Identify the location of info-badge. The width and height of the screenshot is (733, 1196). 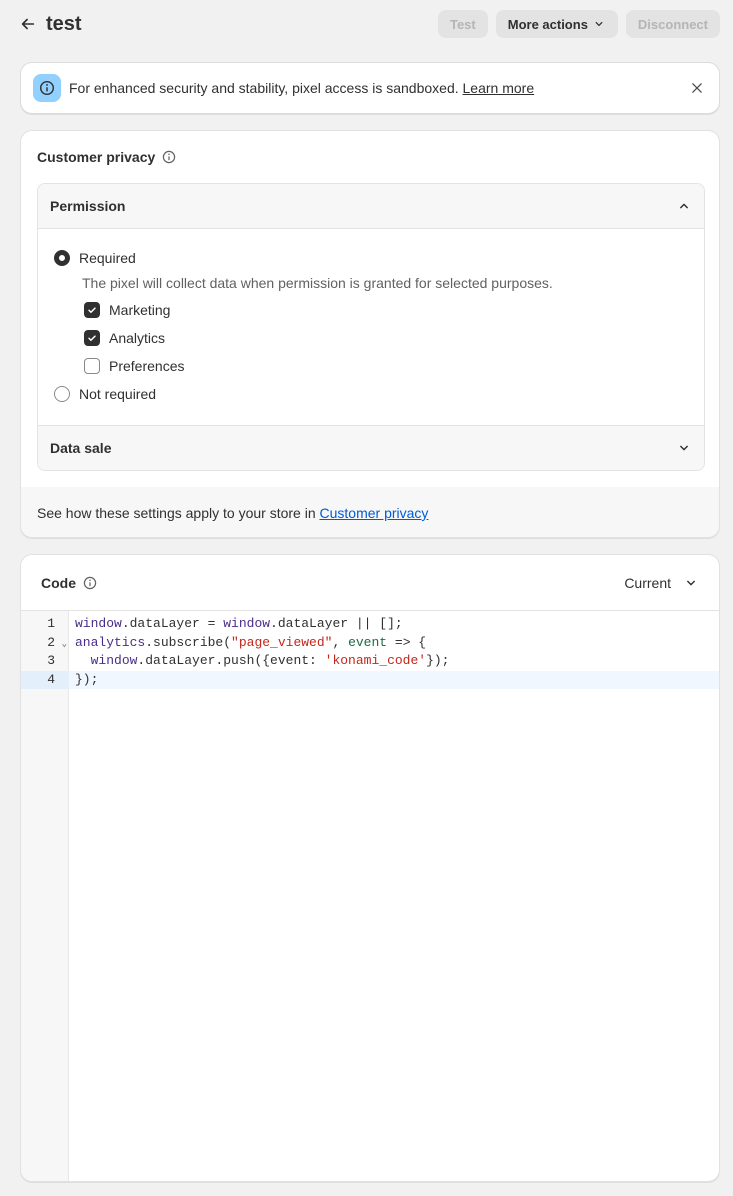
(47, 88).